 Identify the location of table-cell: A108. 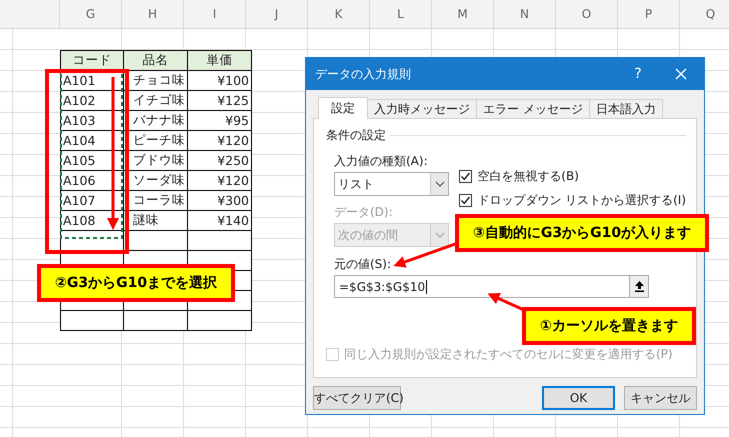
(92, 220).